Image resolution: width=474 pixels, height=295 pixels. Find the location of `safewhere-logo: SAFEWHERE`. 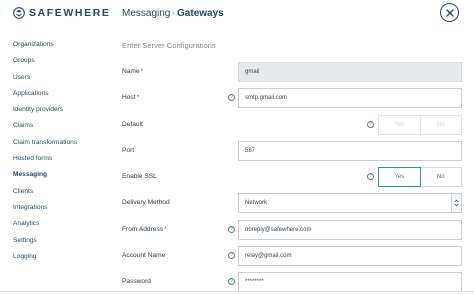

safewhere-logo: SAFEWHERE is located at coordinates (62, 13).